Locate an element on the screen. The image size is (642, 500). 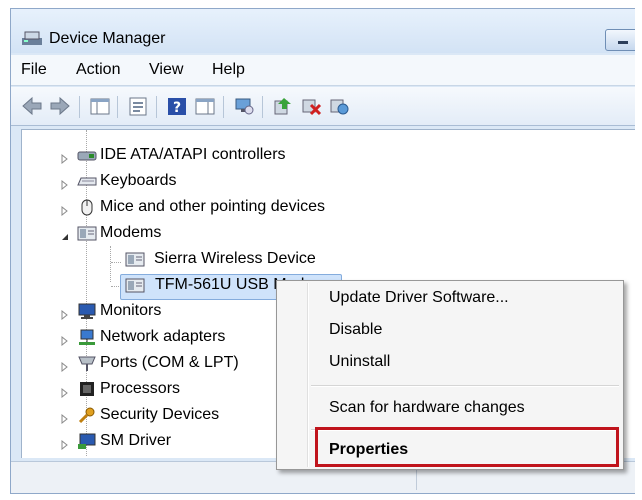
toolbar: ? is located at coordinates (323, 106).